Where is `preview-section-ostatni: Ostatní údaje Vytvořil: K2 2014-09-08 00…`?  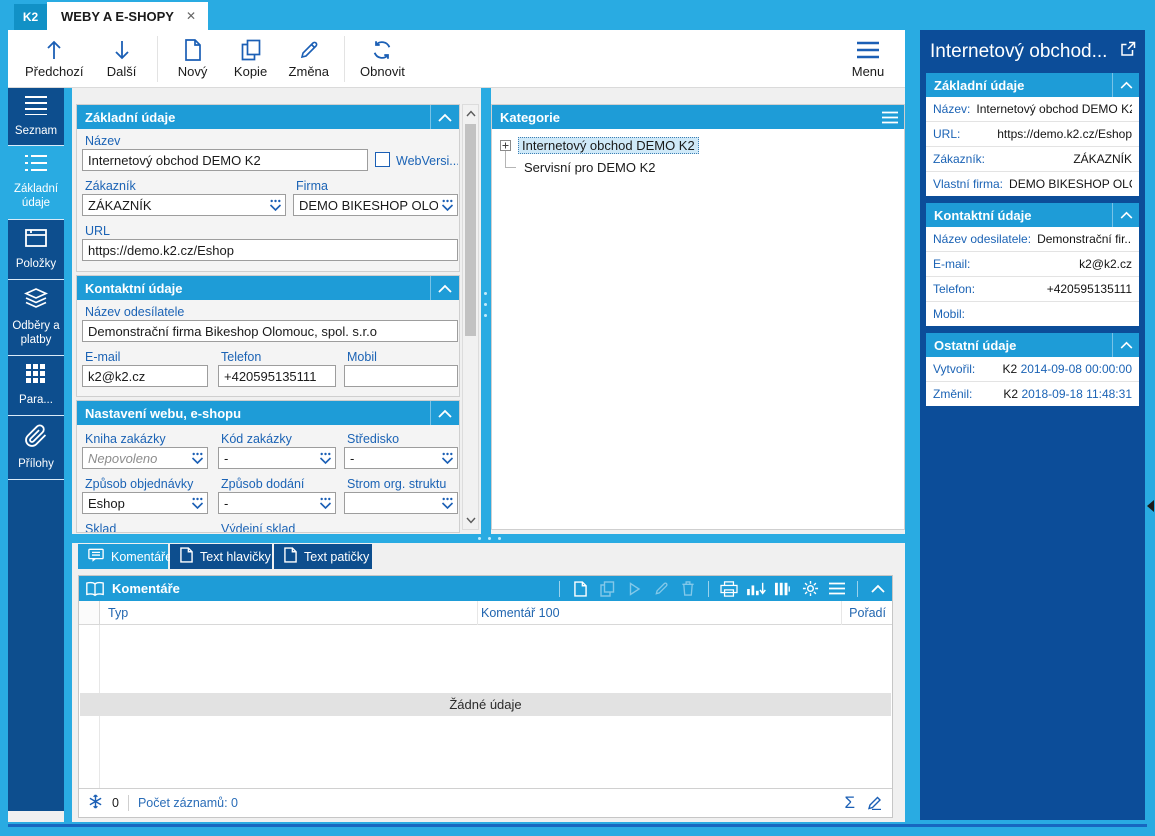
preview-section-ostatni: Ostatní údaje Vytvořil: K2 2014-09-08 00… is located at coordinates (1032, 369).